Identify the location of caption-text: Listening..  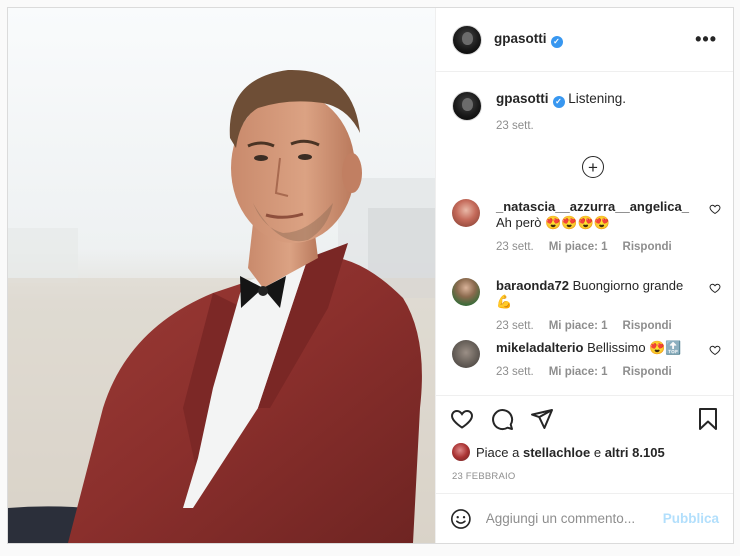
(597, 98).